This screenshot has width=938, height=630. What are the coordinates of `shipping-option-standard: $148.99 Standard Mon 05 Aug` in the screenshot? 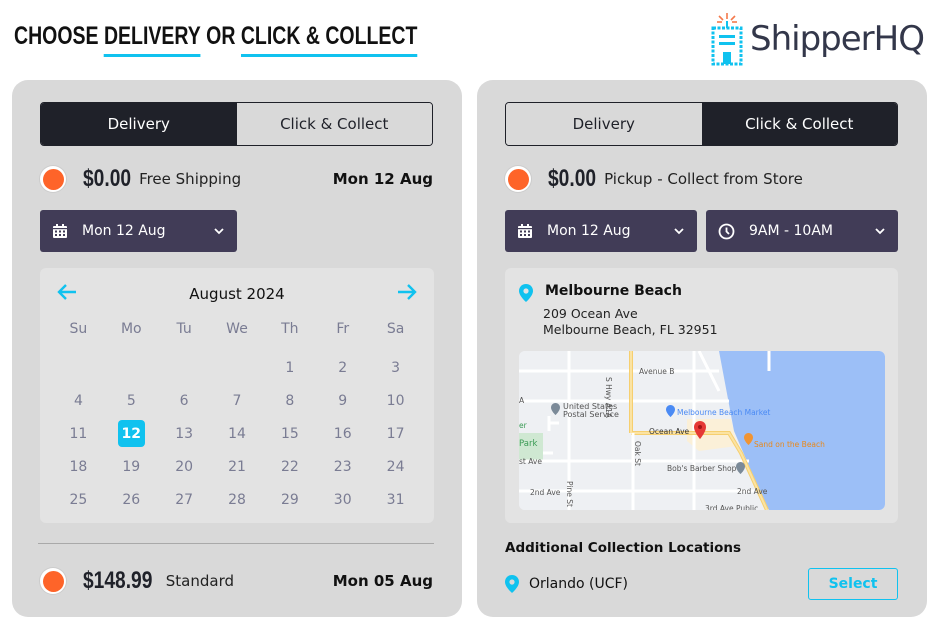 It's located at (236, 581).